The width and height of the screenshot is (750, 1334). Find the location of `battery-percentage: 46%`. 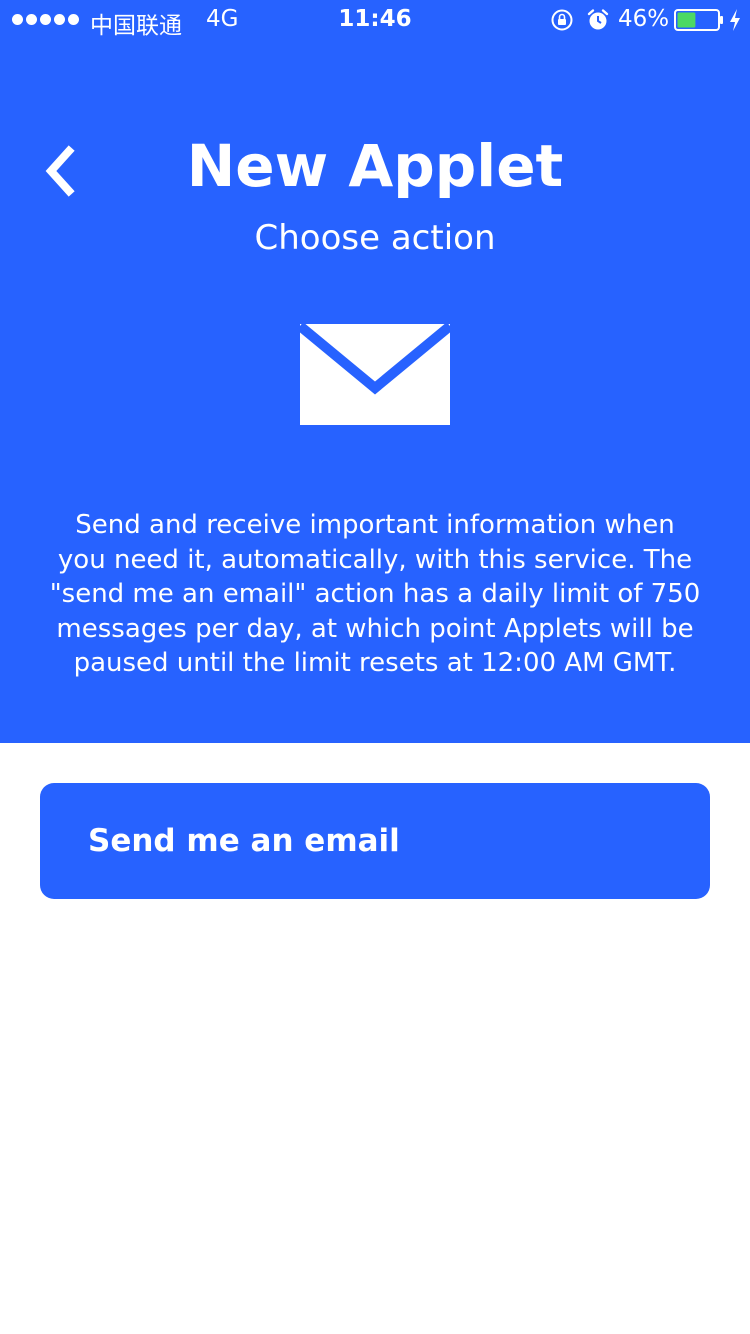

battery-percentage: 46% is located at coordinates (644, 19).